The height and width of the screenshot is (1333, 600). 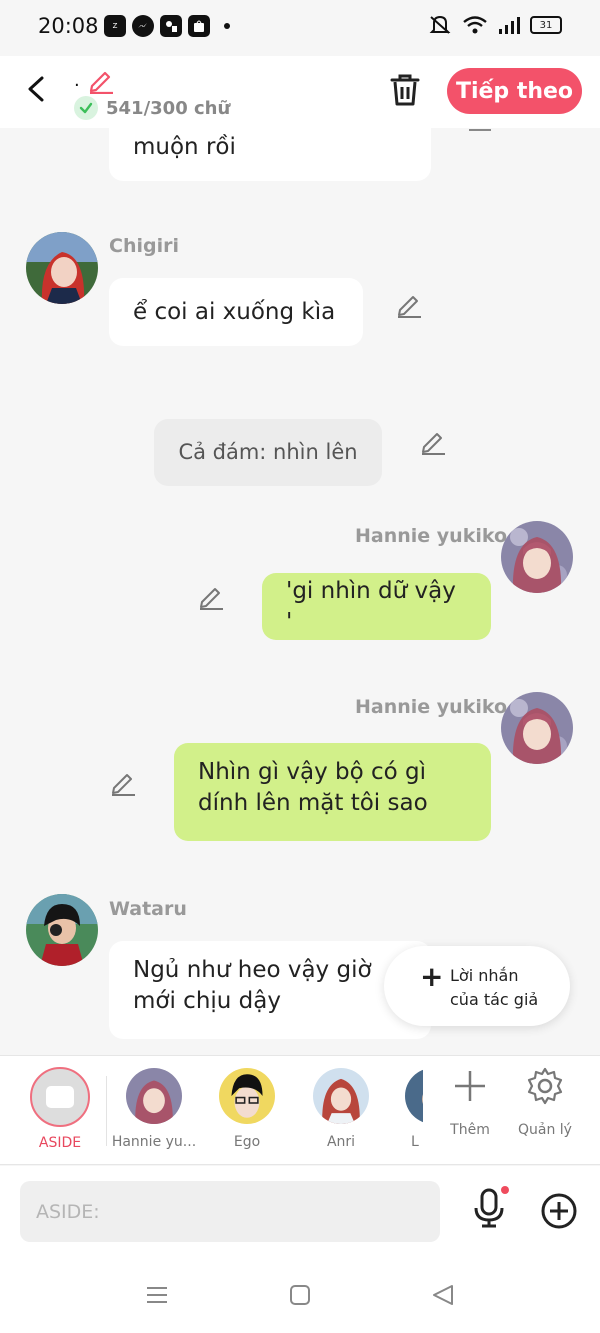 I want to click on narration-bubble: Cả đám: nhìn lên, so click(x=268, y=452).